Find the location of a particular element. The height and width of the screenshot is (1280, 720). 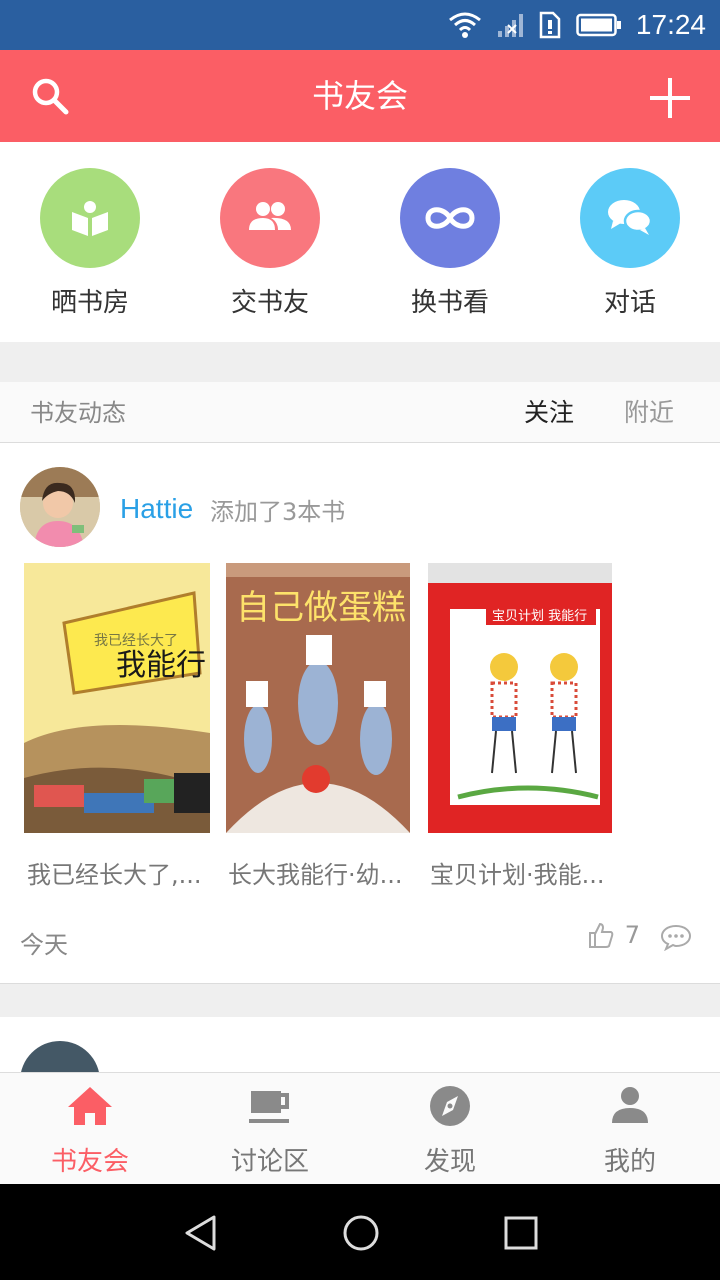

section-title: 书友动态 is located at coordinates (78, 413).